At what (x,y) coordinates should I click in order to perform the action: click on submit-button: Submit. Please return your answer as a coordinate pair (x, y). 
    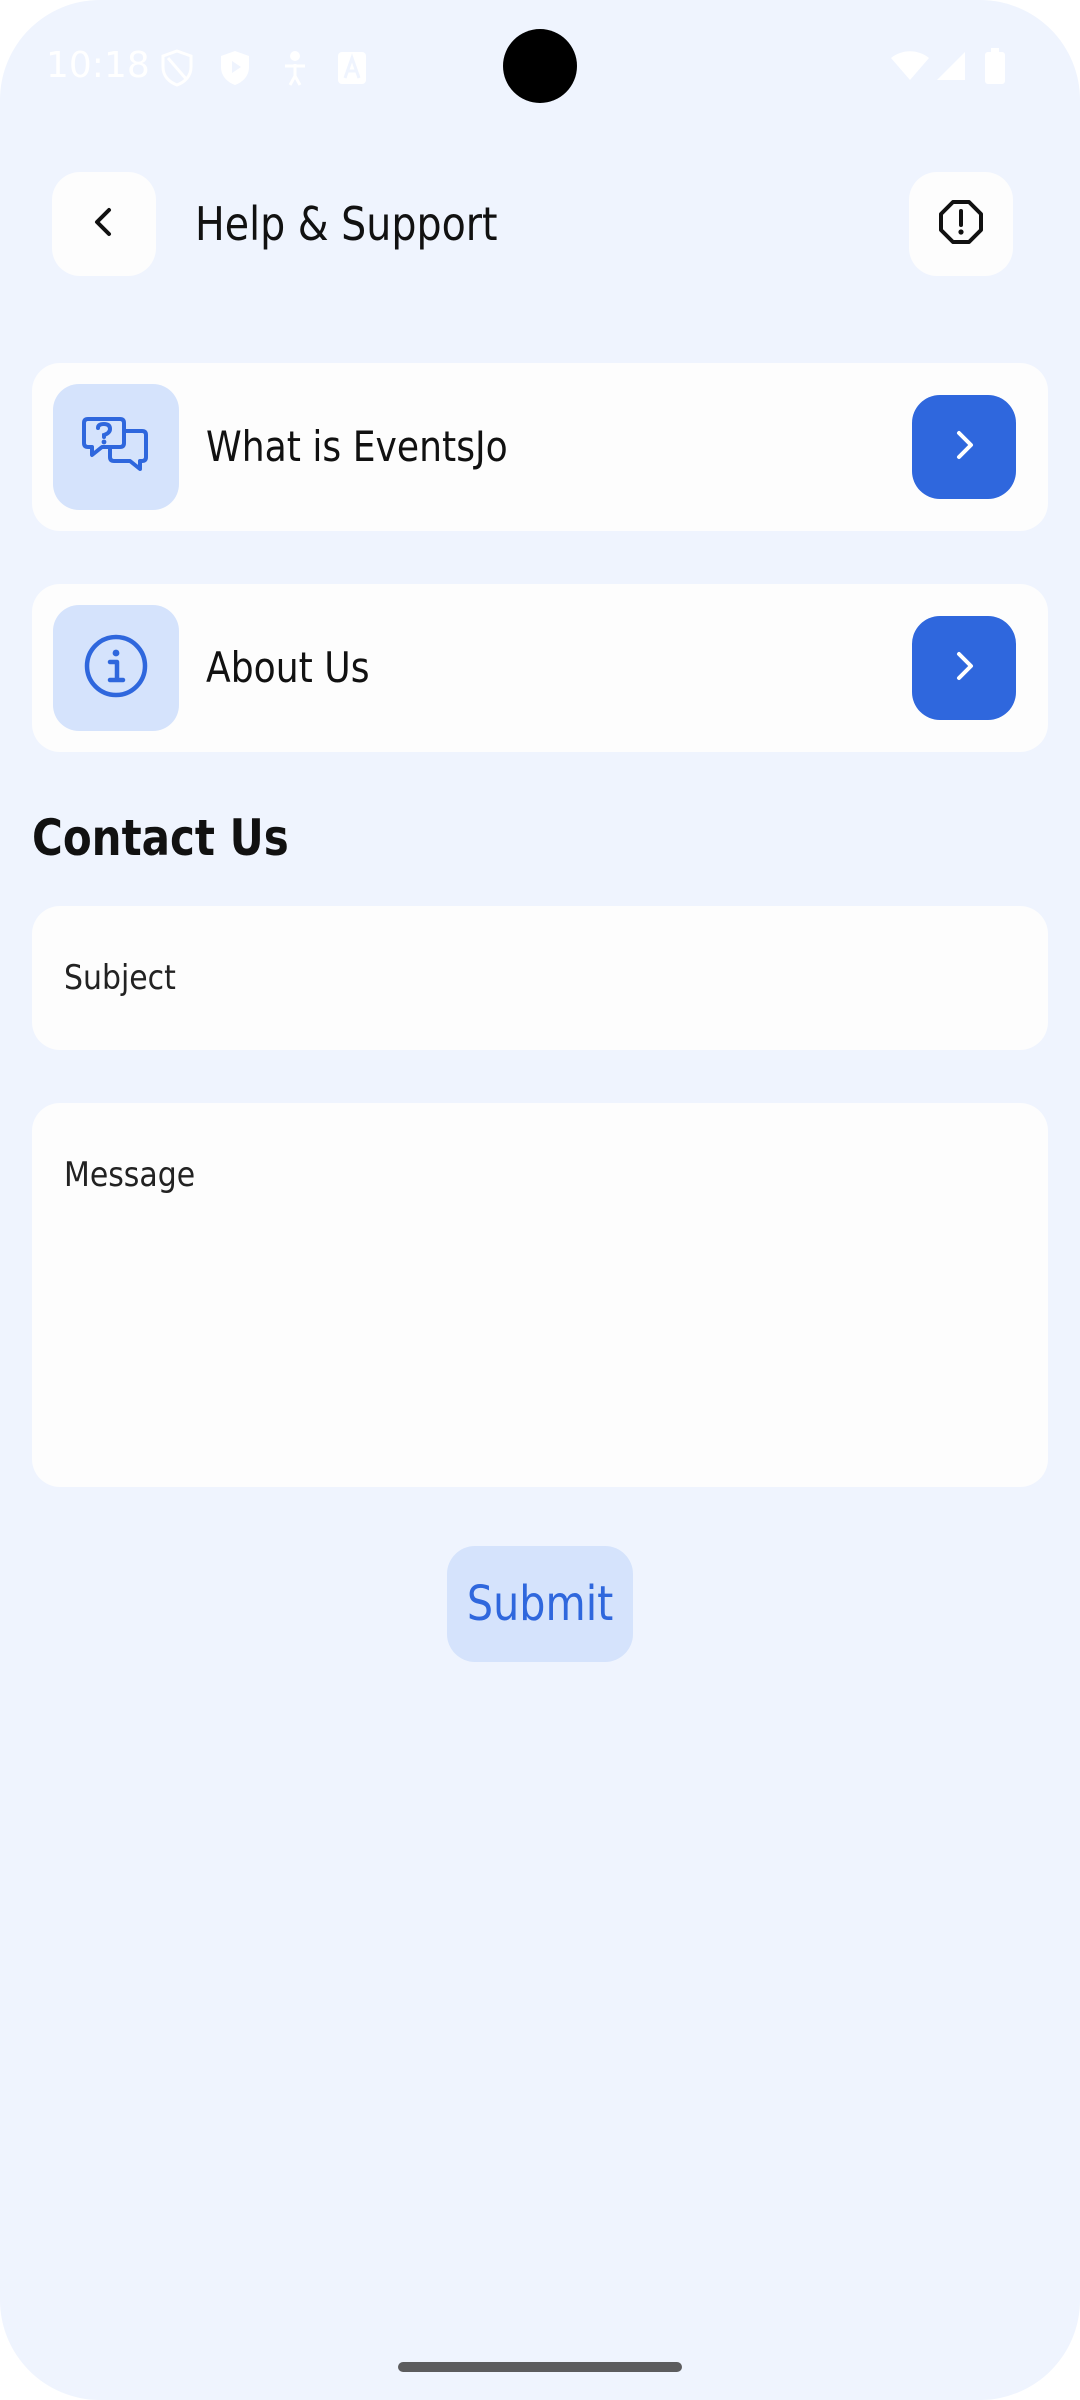
    Looking at the image, I should click on (540, 1604).